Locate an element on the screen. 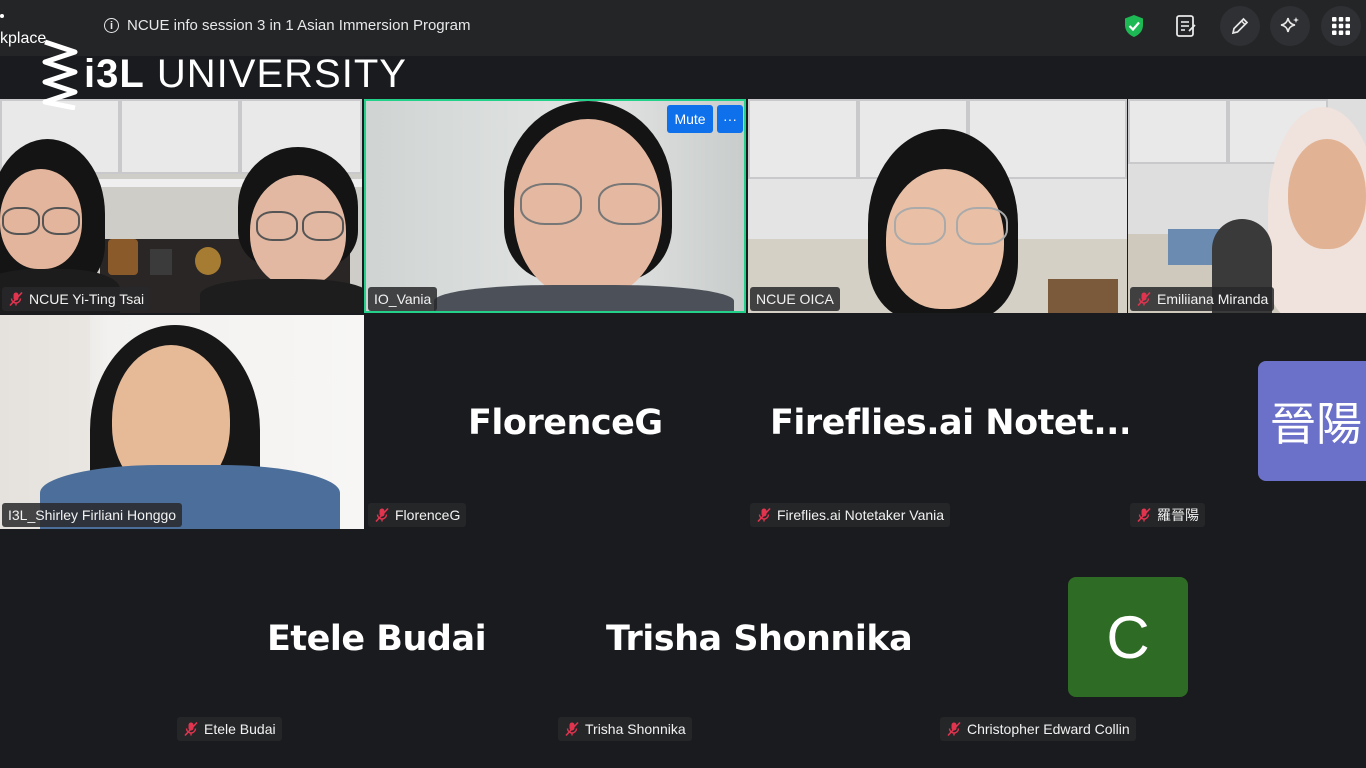  avatar-initials: C is located at coordinates (1128, 637).